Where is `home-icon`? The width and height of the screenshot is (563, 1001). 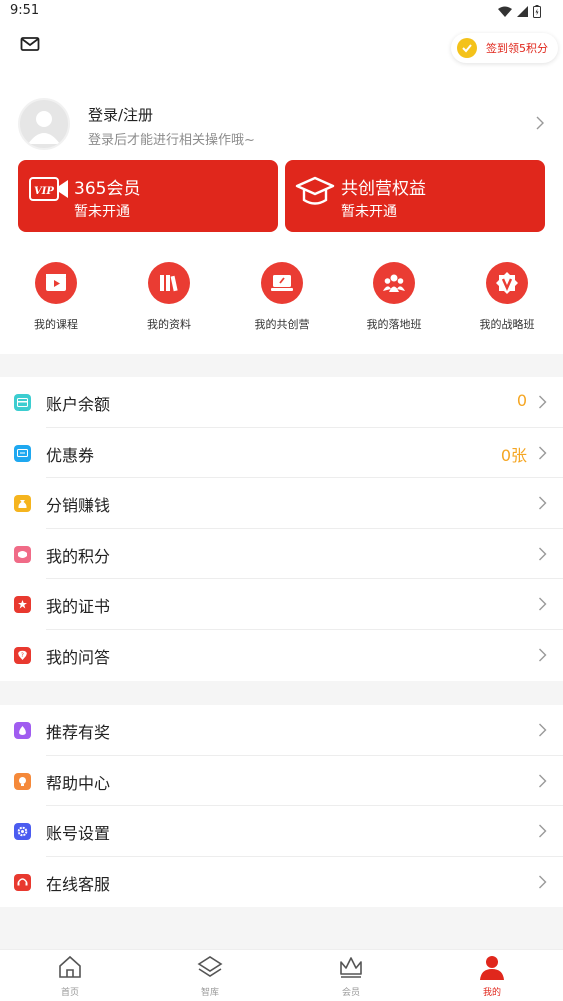
home-icon is located at coordinates (70, 966).